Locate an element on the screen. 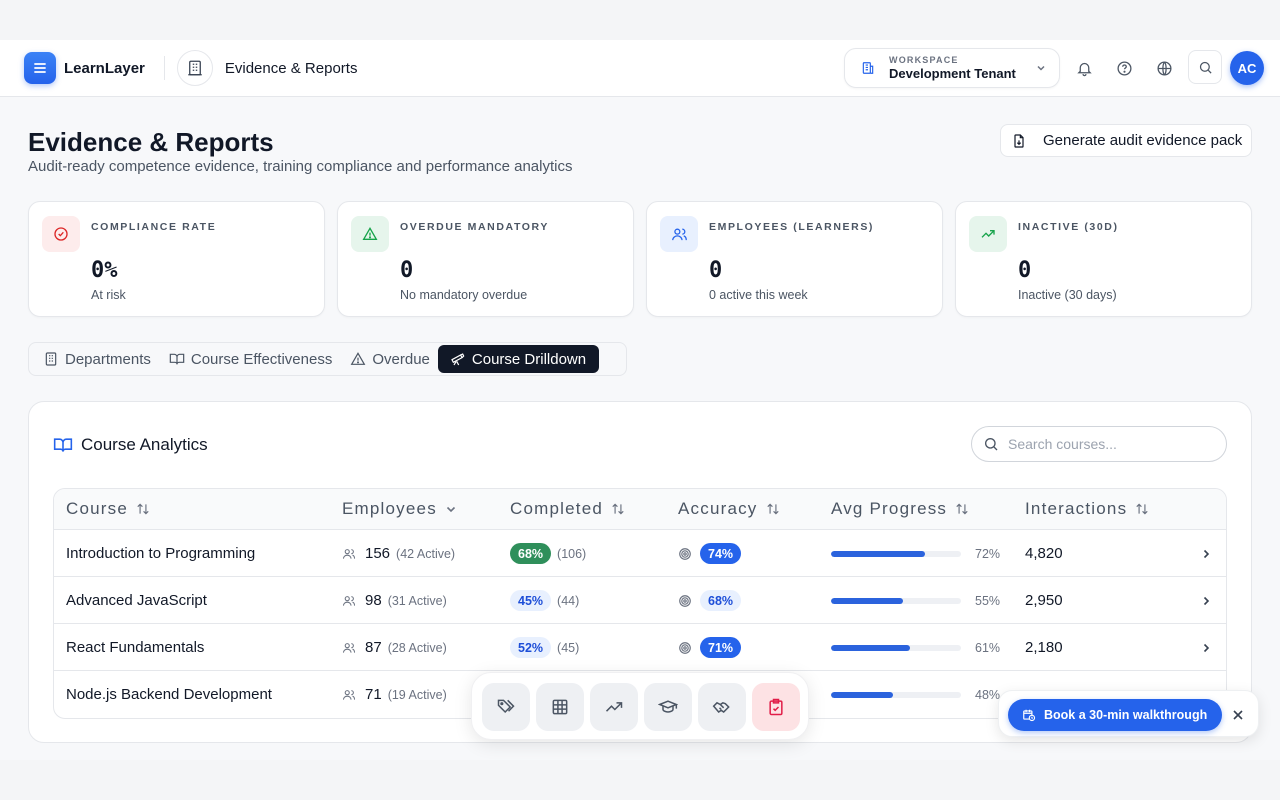 This screenshot has width=1280, height=800. book-walkthrough-button: Book a 30-min walkthrough is located at coordinates (1115, 715).